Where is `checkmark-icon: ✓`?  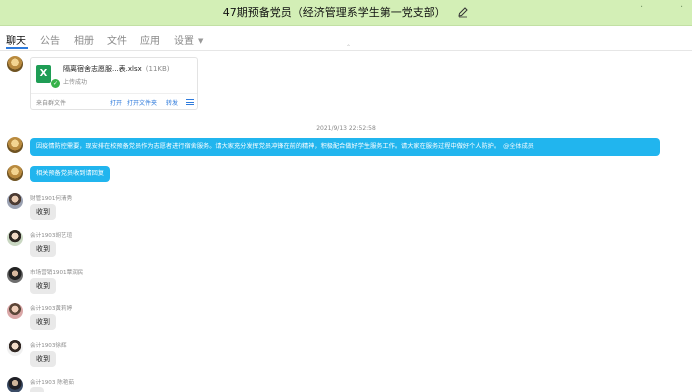
checkmark-icon: ✓ is located at coordinates (55, 83).